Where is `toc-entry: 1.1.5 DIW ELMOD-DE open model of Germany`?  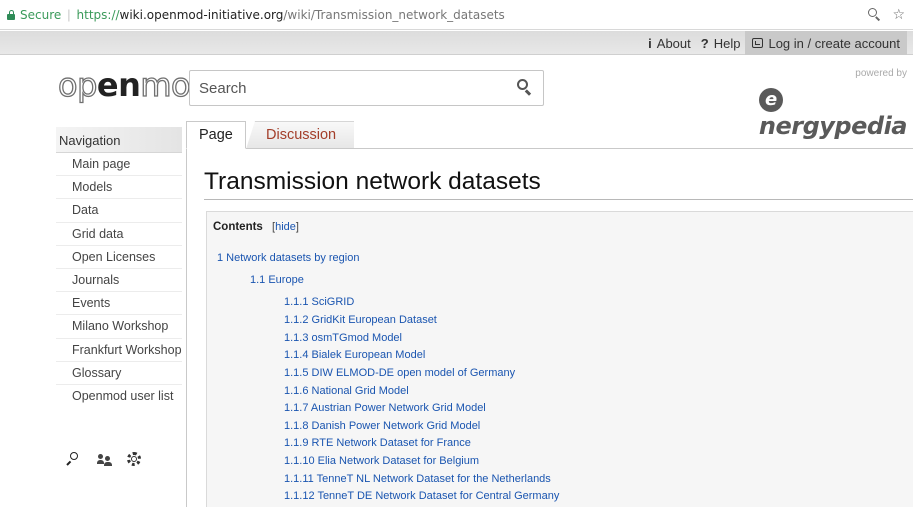
toc-entry: 1.1.5 DIW ELMOD-DE open model of Germany is located at coordinates (399, 373).